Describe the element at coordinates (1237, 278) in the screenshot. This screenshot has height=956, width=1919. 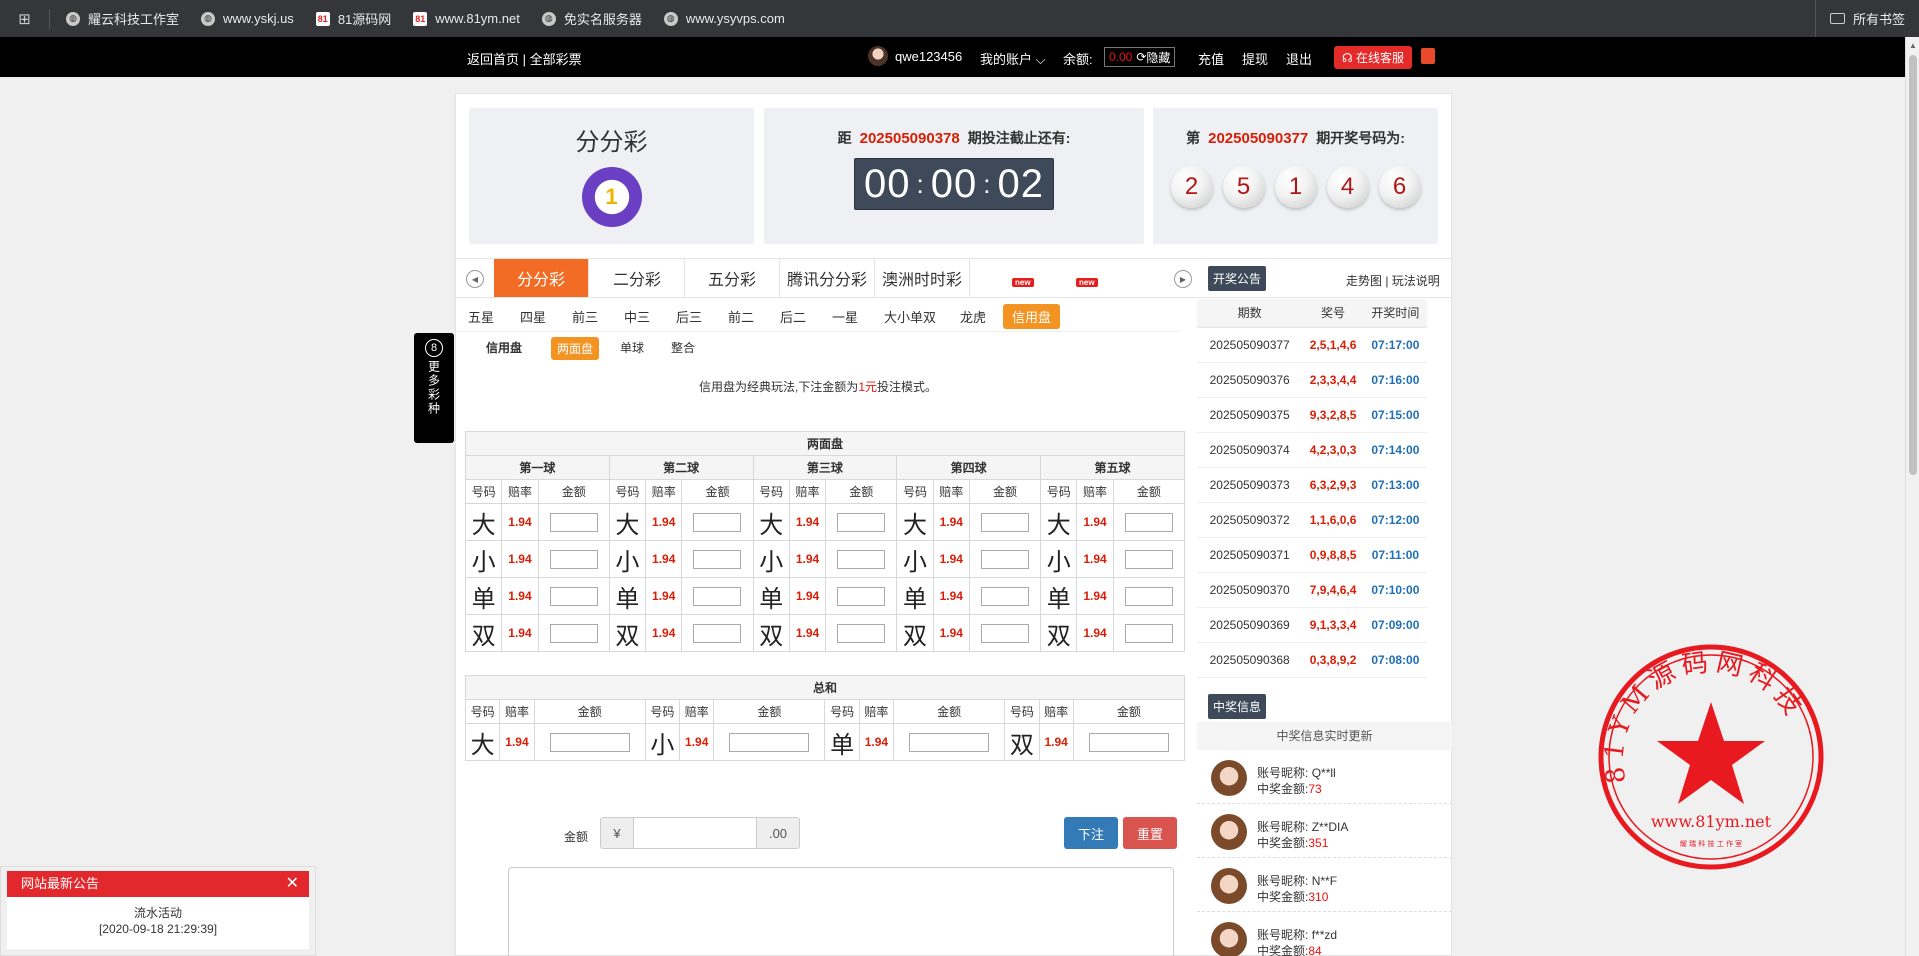
I see `draw-notice-button: 开奖公告` at that location.